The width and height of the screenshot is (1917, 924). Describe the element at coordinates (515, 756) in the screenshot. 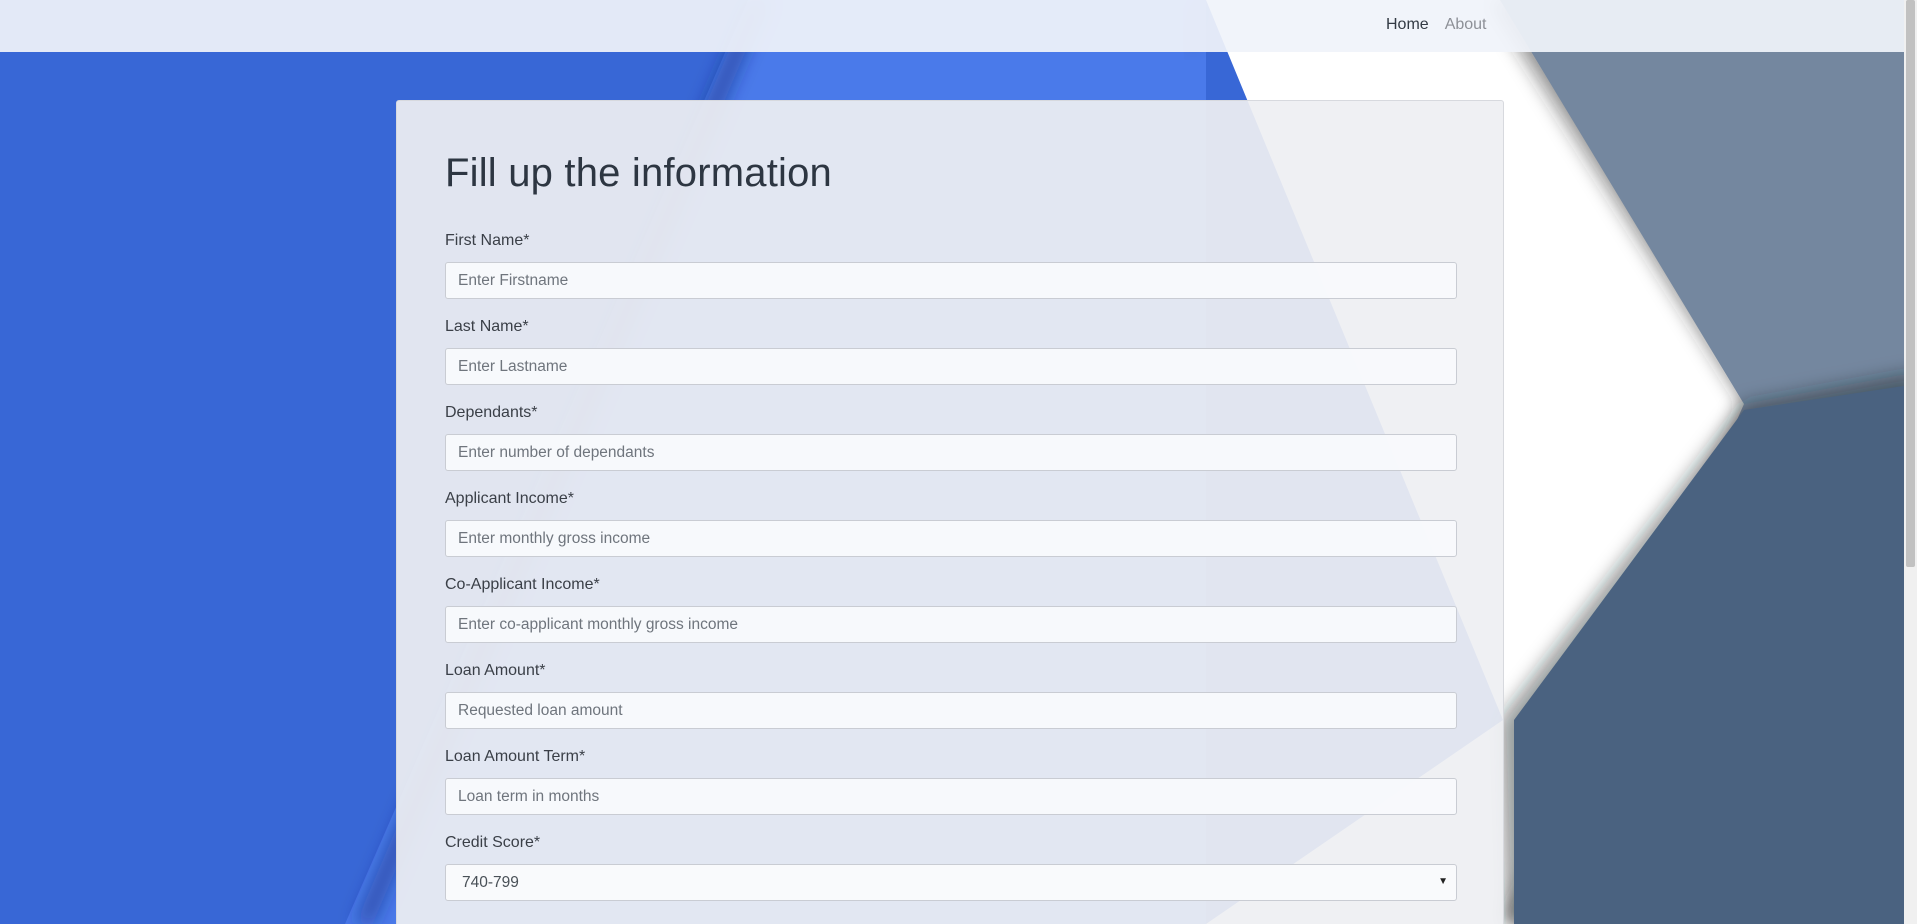

I see `loan-amount-term-label: Loan Amount Term*` at that location.